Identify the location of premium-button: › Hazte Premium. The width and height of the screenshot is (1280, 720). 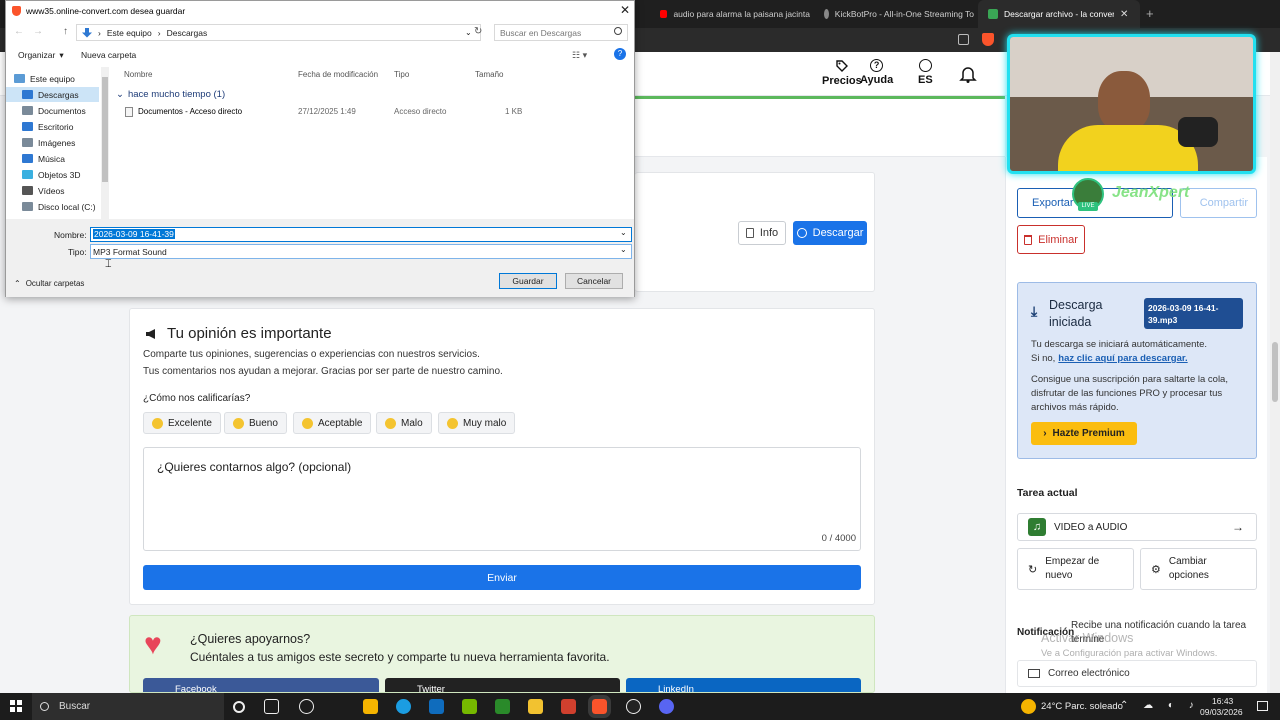
(1084, 433).